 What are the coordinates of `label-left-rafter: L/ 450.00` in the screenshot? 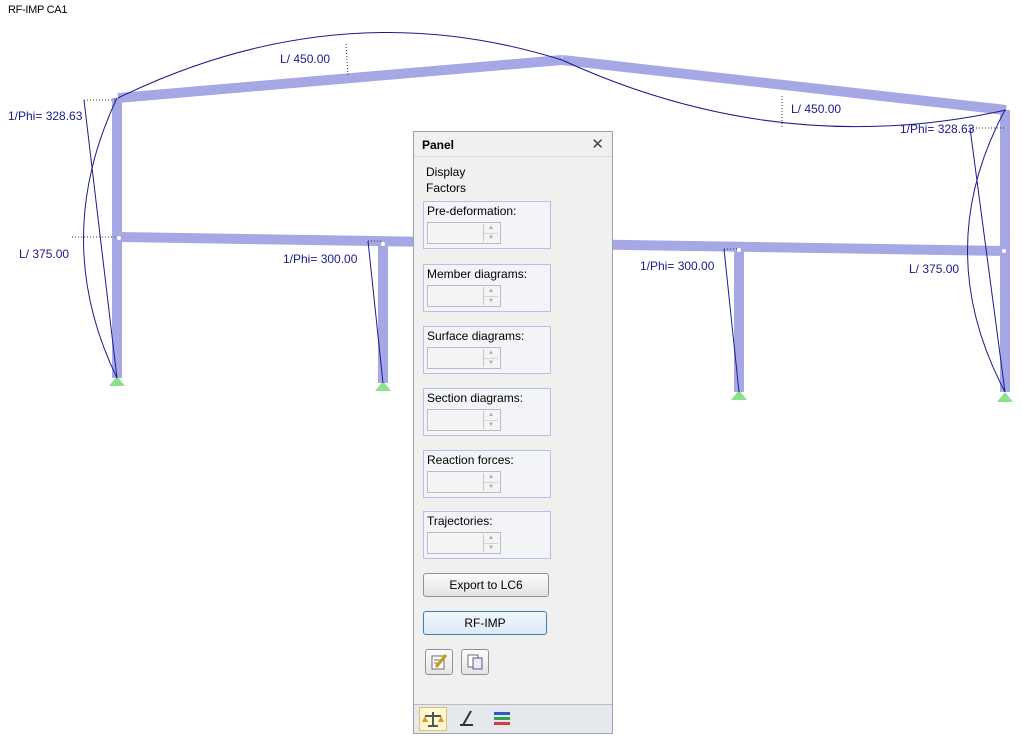 It's located at (305, 59).